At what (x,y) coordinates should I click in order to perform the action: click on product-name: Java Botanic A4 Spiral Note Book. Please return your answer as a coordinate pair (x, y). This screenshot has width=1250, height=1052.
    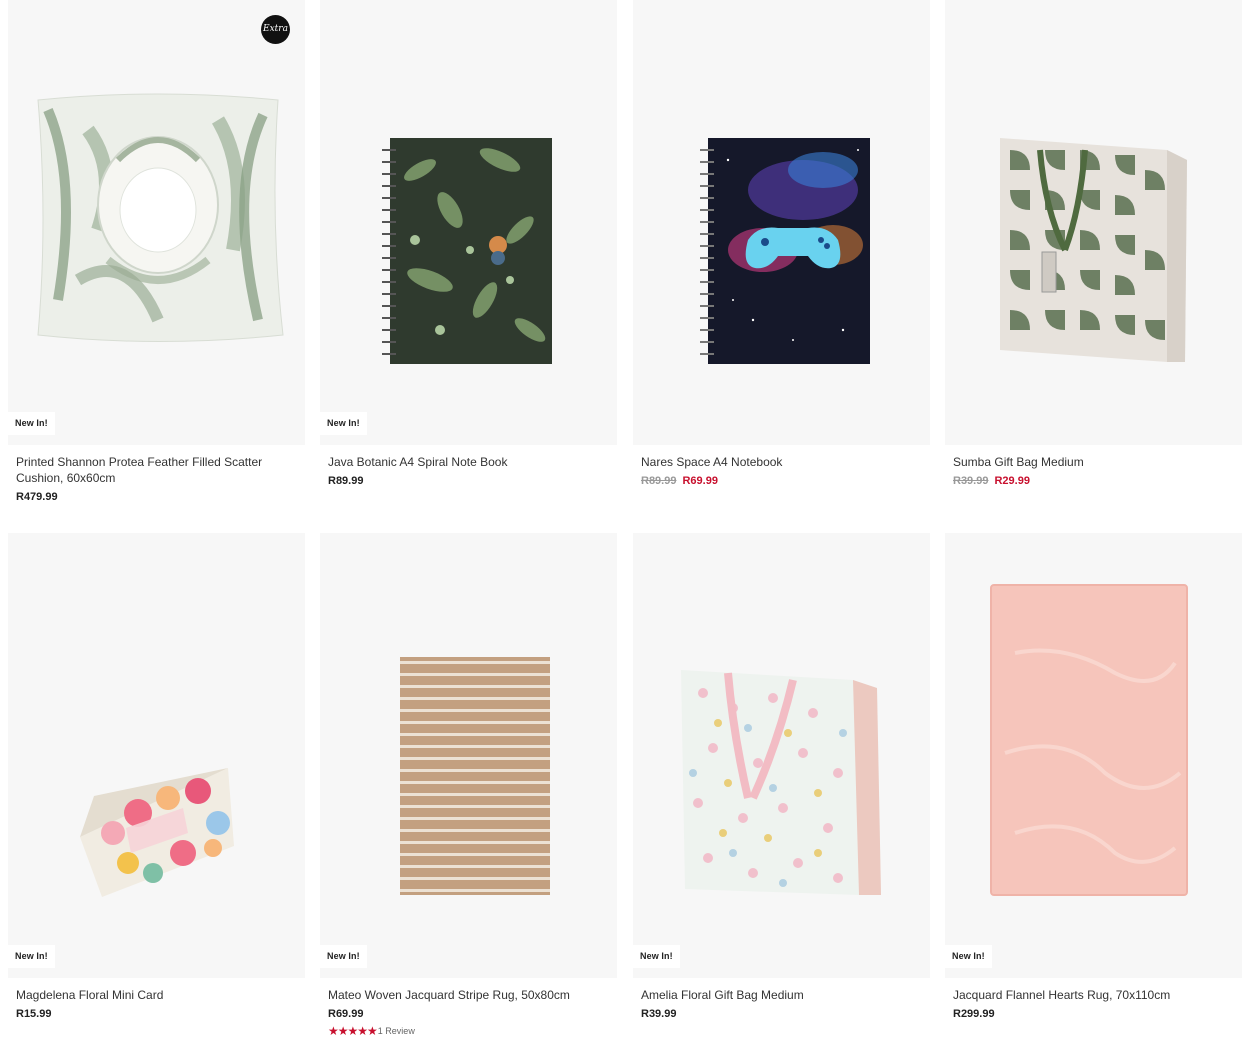
    Looking at the image, I should click on (468, 462).